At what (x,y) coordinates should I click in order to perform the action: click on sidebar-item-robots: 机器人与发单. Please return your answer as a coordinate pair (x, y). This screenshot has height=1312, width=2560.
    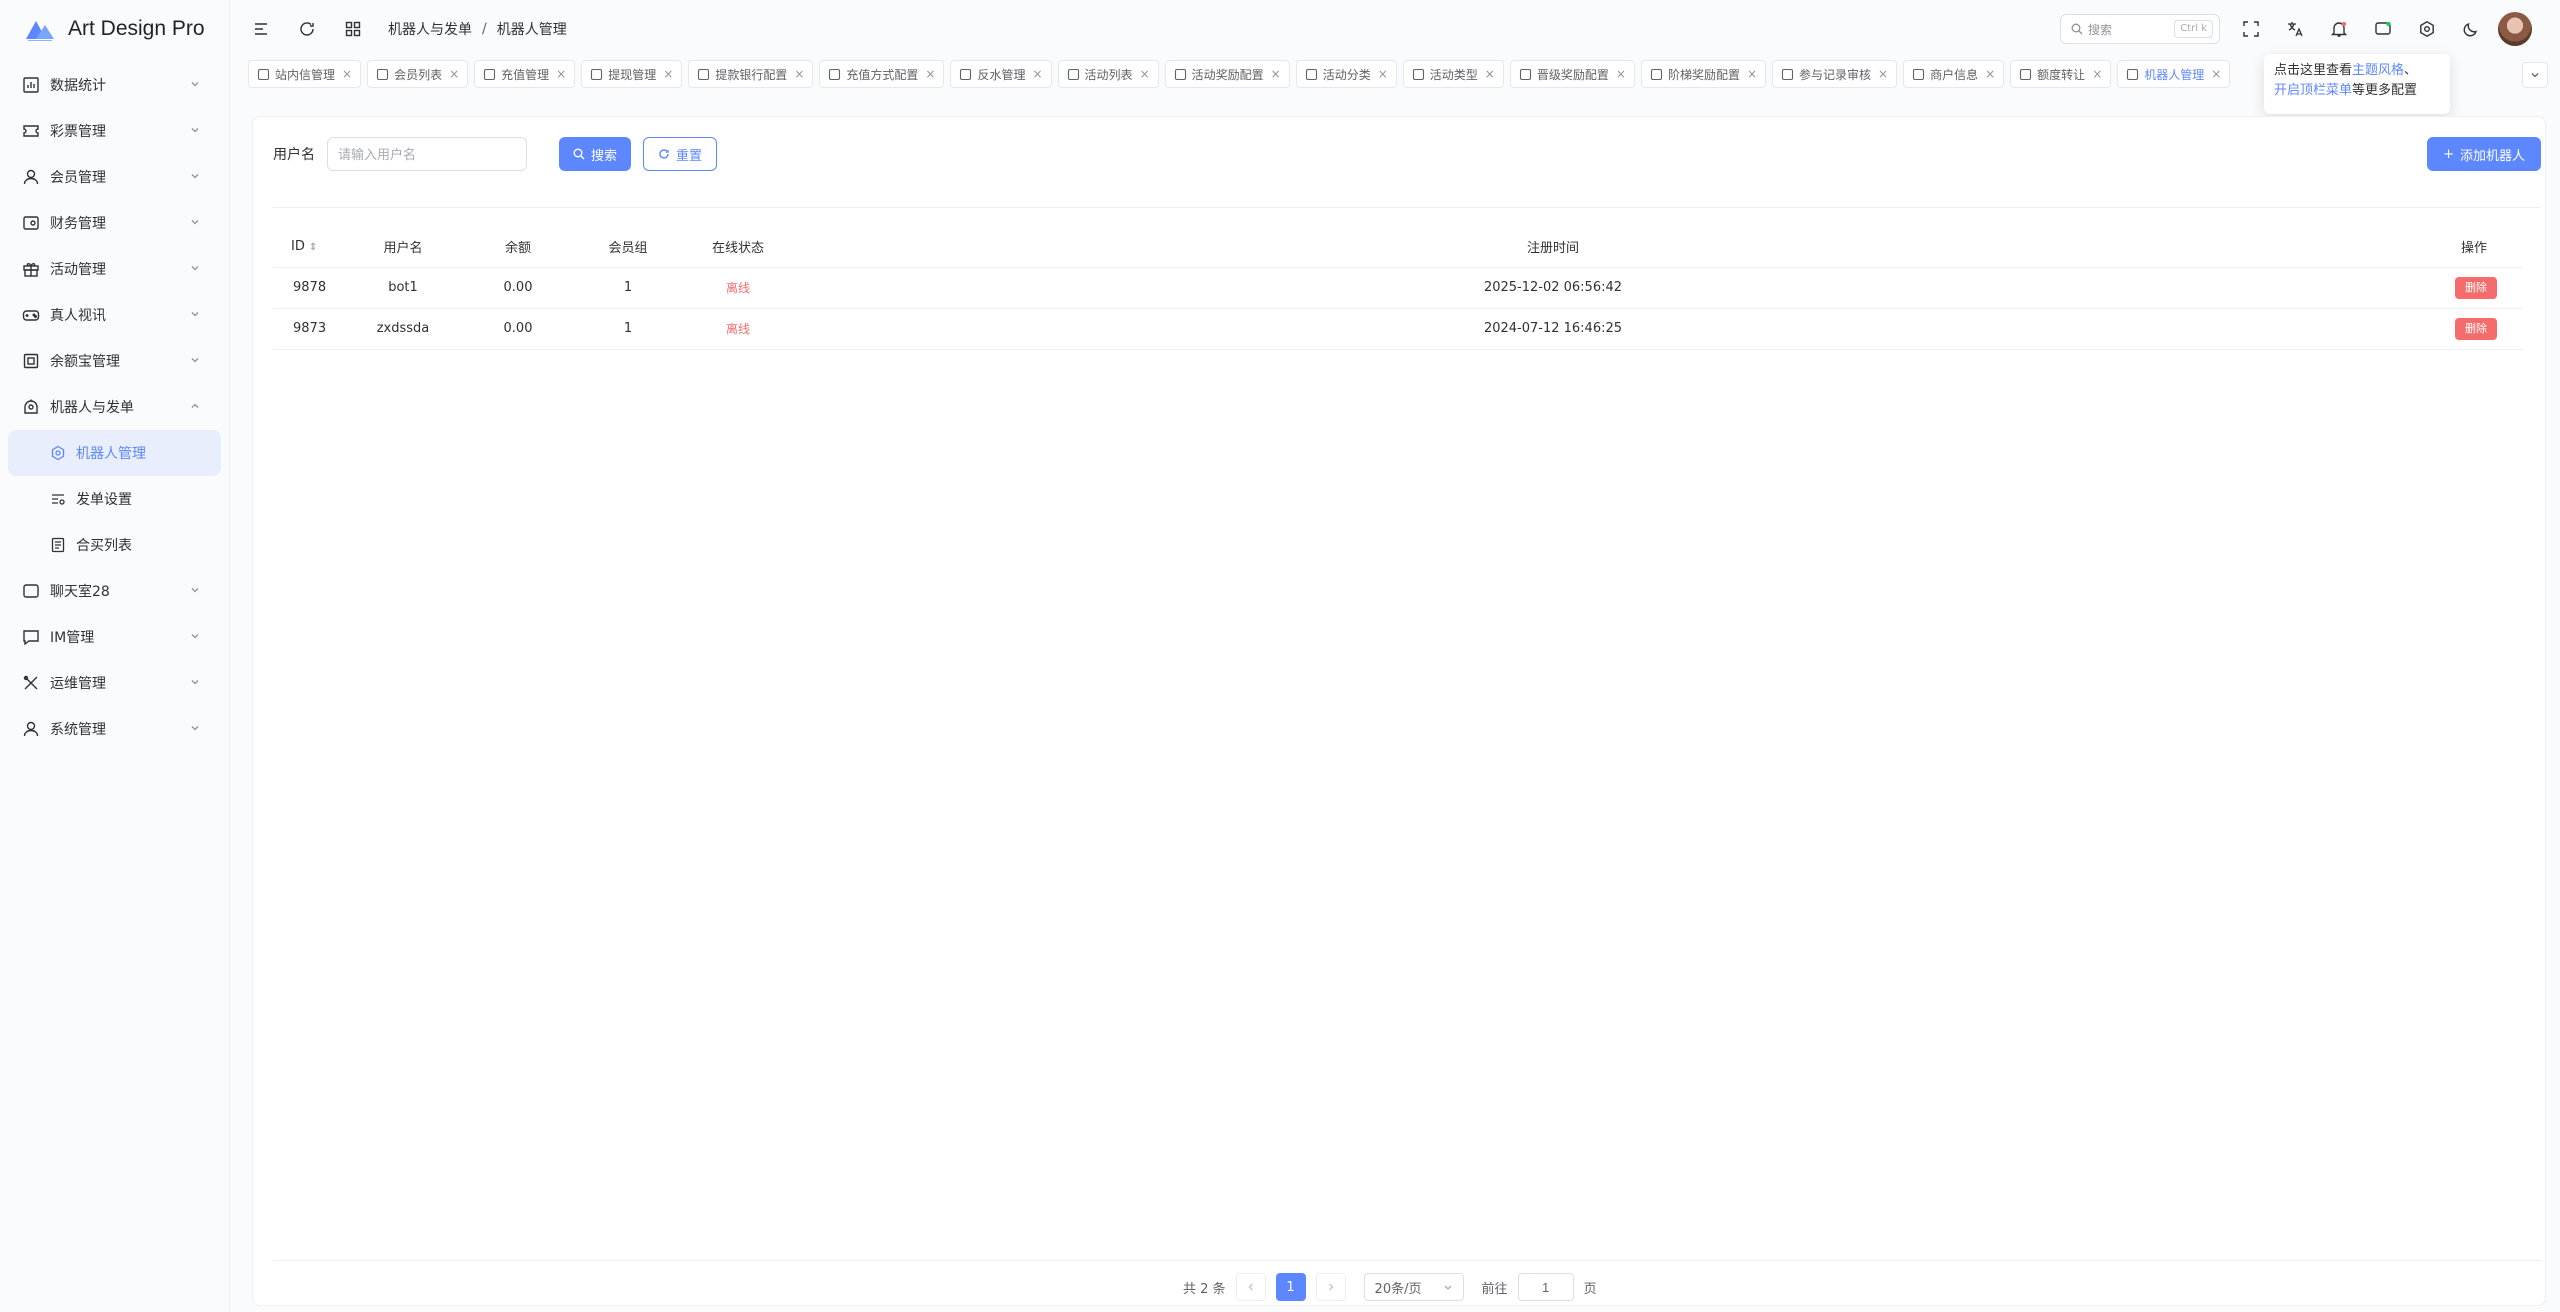
    Looking at the image, I should click on (114, 407).